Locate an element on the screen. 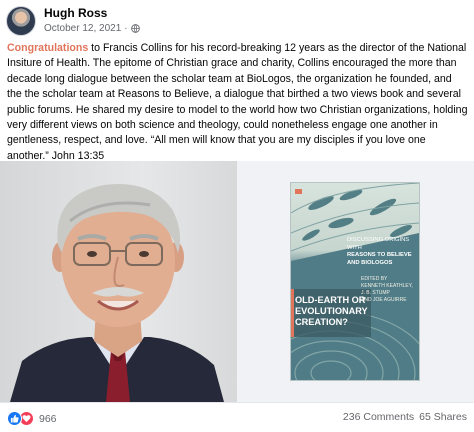 Image resolution: width=474 pixels, height=432 pixels. book-subtitle-line2: Reasons to Believe is located at coordinates (379, 255).